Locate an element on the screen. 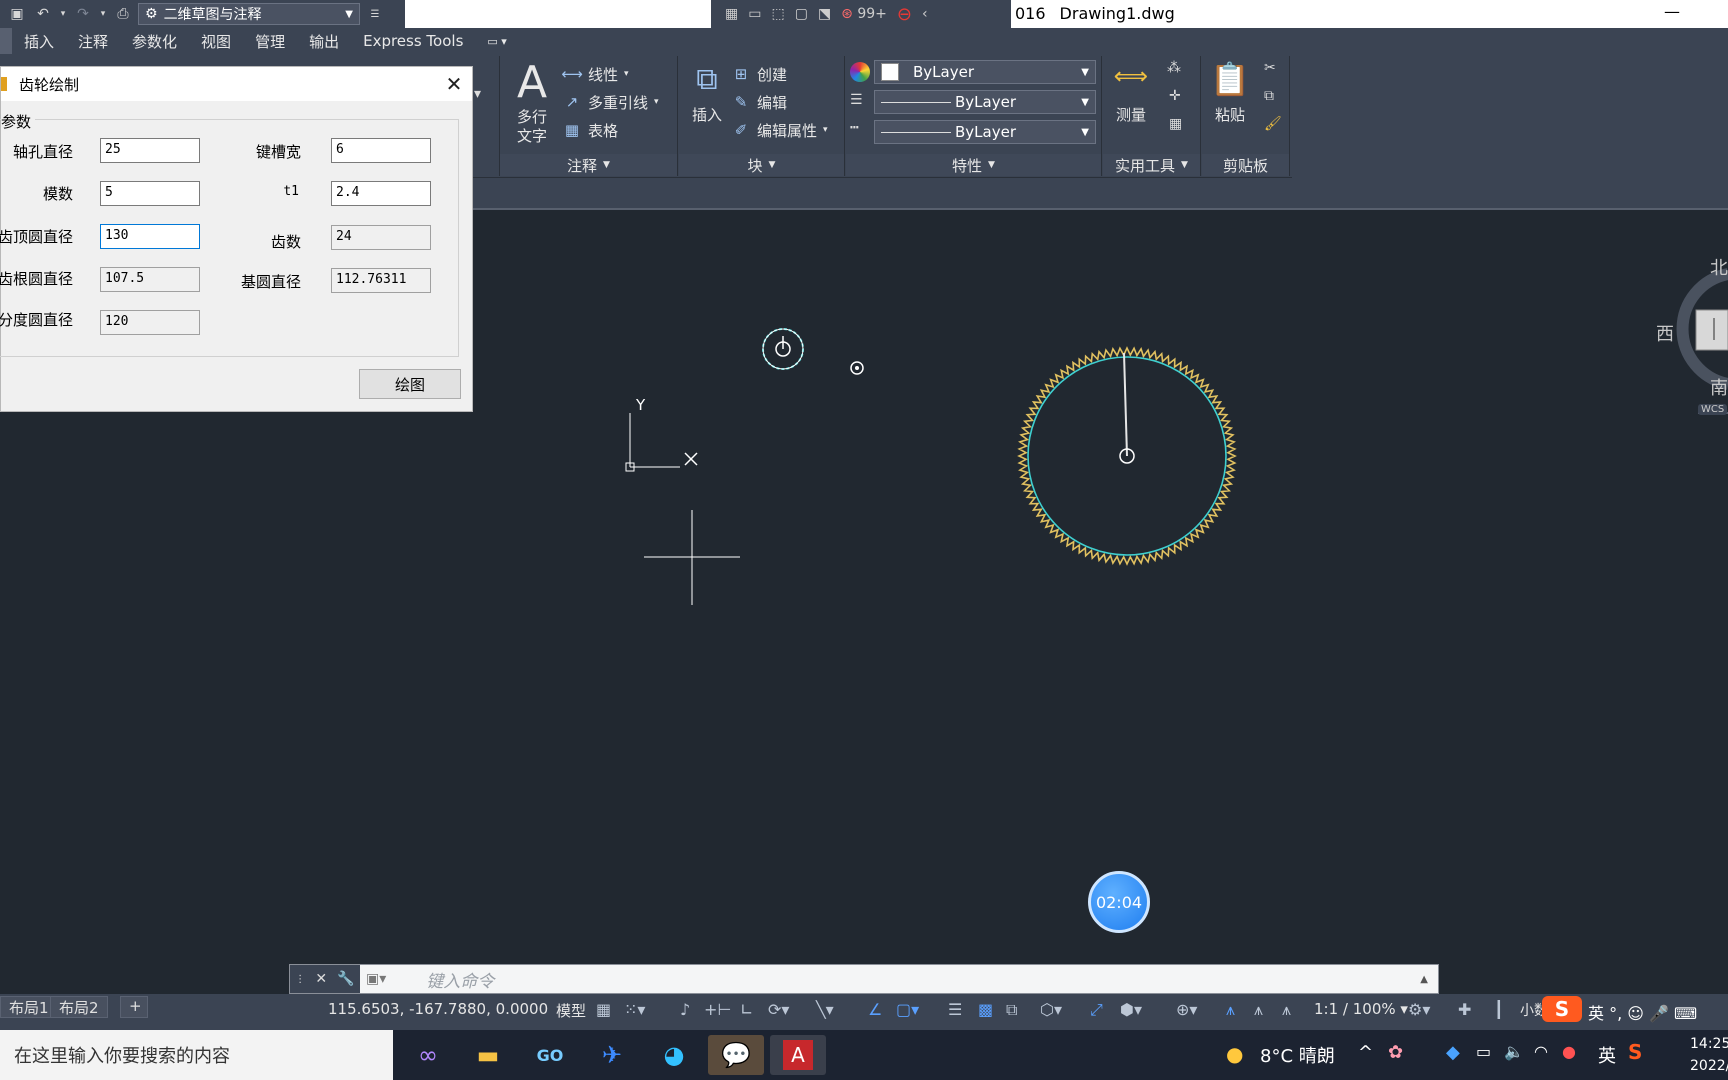 This screenshot has height=1080, width=1728. small-circle-entity is located at coordinates (783, 349).